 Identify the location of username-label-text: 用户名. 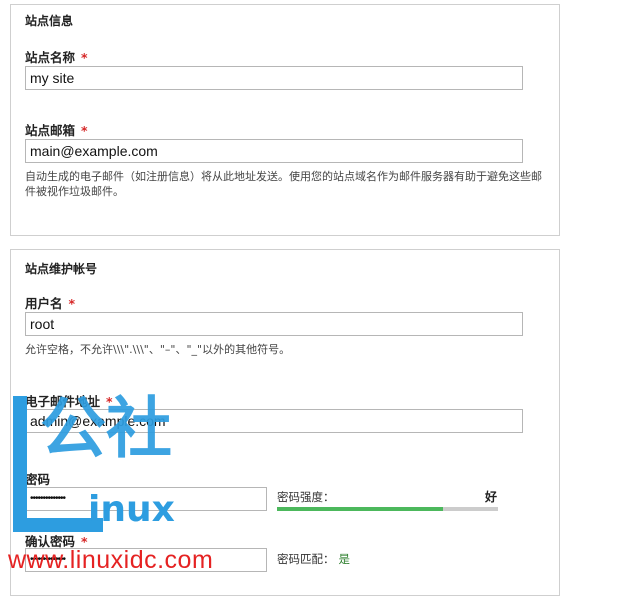
(44, 303).